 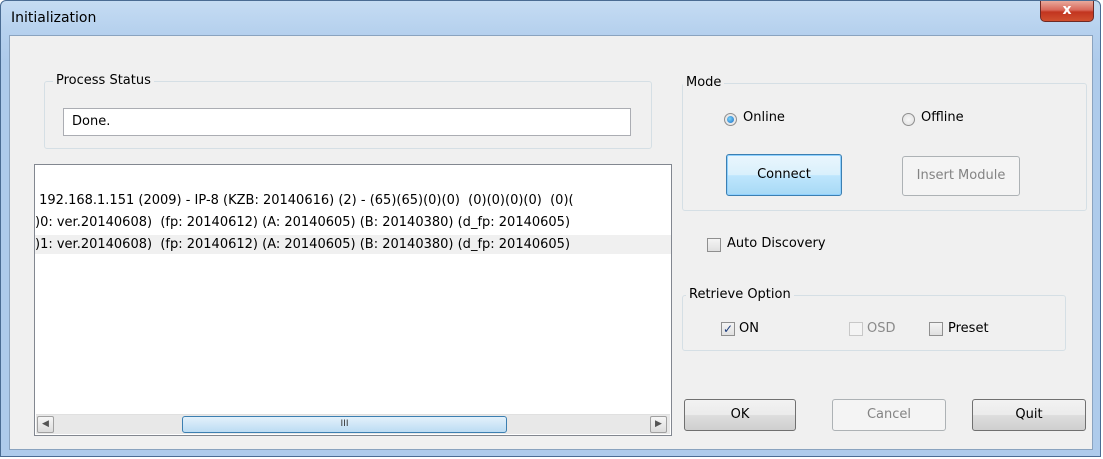 I want to click on preset-label: Preset, so click(x=968, y=328).